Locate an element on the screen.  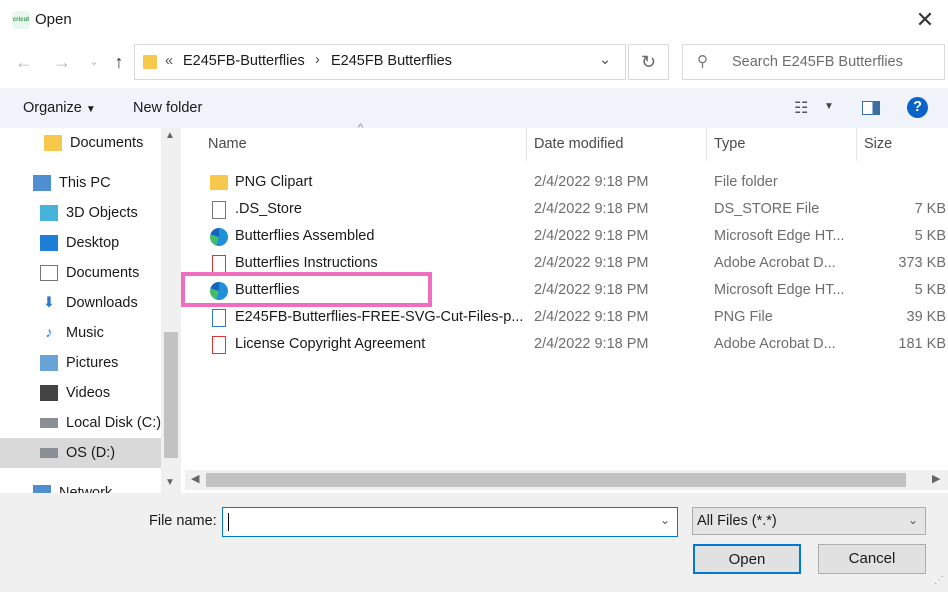
pdf-icon is located at coordinates (219, 264).